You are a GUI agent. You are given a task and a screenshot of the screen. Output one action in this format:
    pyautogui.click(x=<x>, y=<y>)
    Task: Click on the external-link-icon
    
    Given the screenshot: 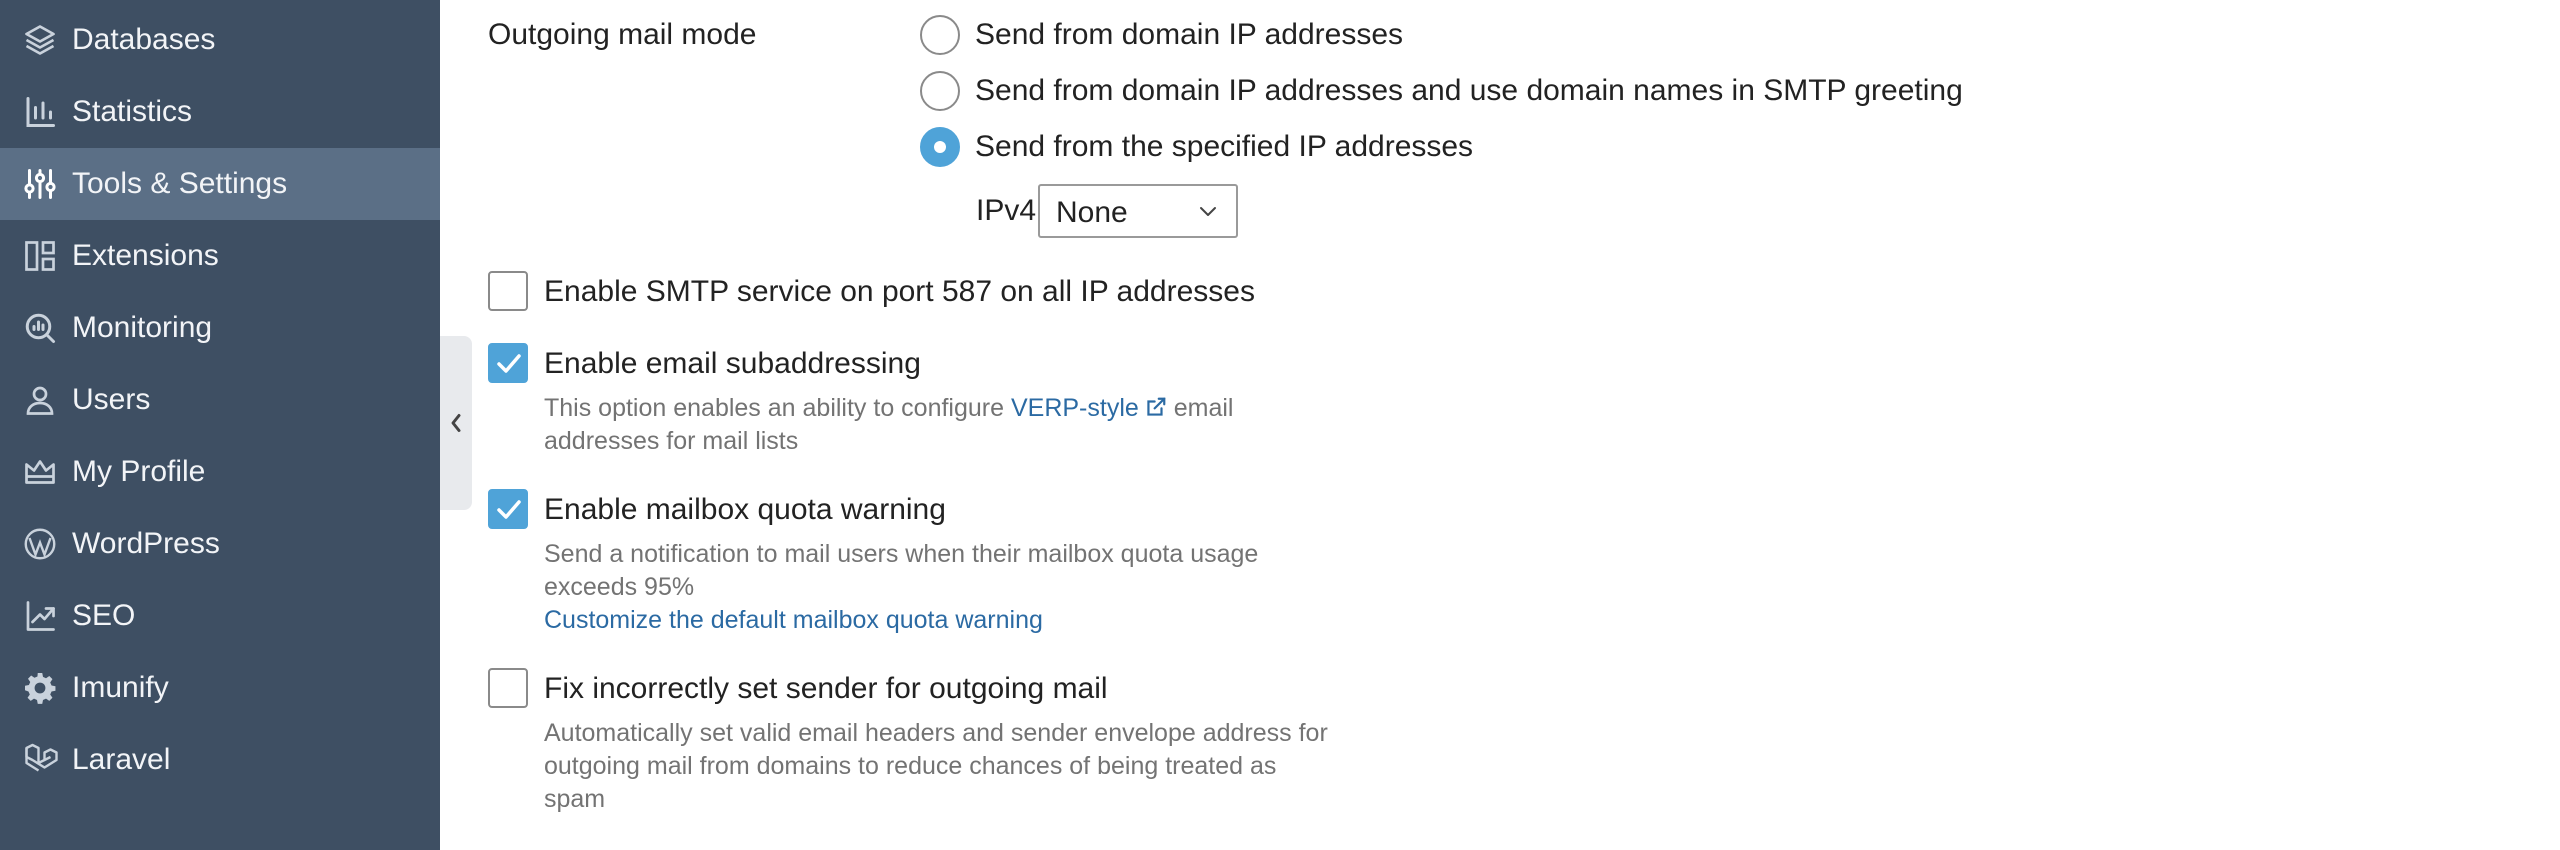 What is the action you would take?
    pyautogui.click(x=1156, y=406)
    